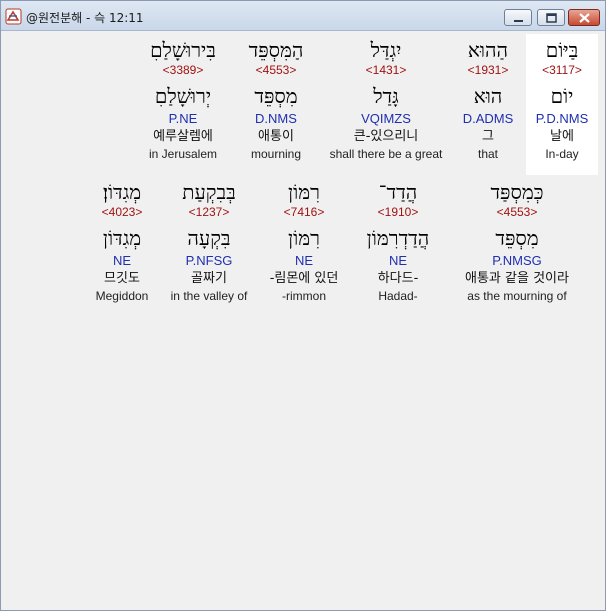  Describe the element at coordinates (518, 17) in the screenshot. I see `minimize-button` at that location.